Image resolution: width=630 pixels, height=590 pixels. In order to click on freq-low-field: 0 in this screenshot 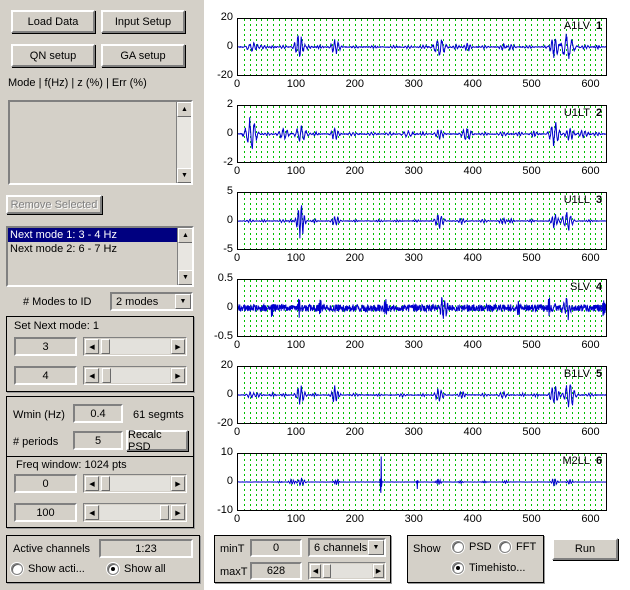, I will do `click(45, 483)`.